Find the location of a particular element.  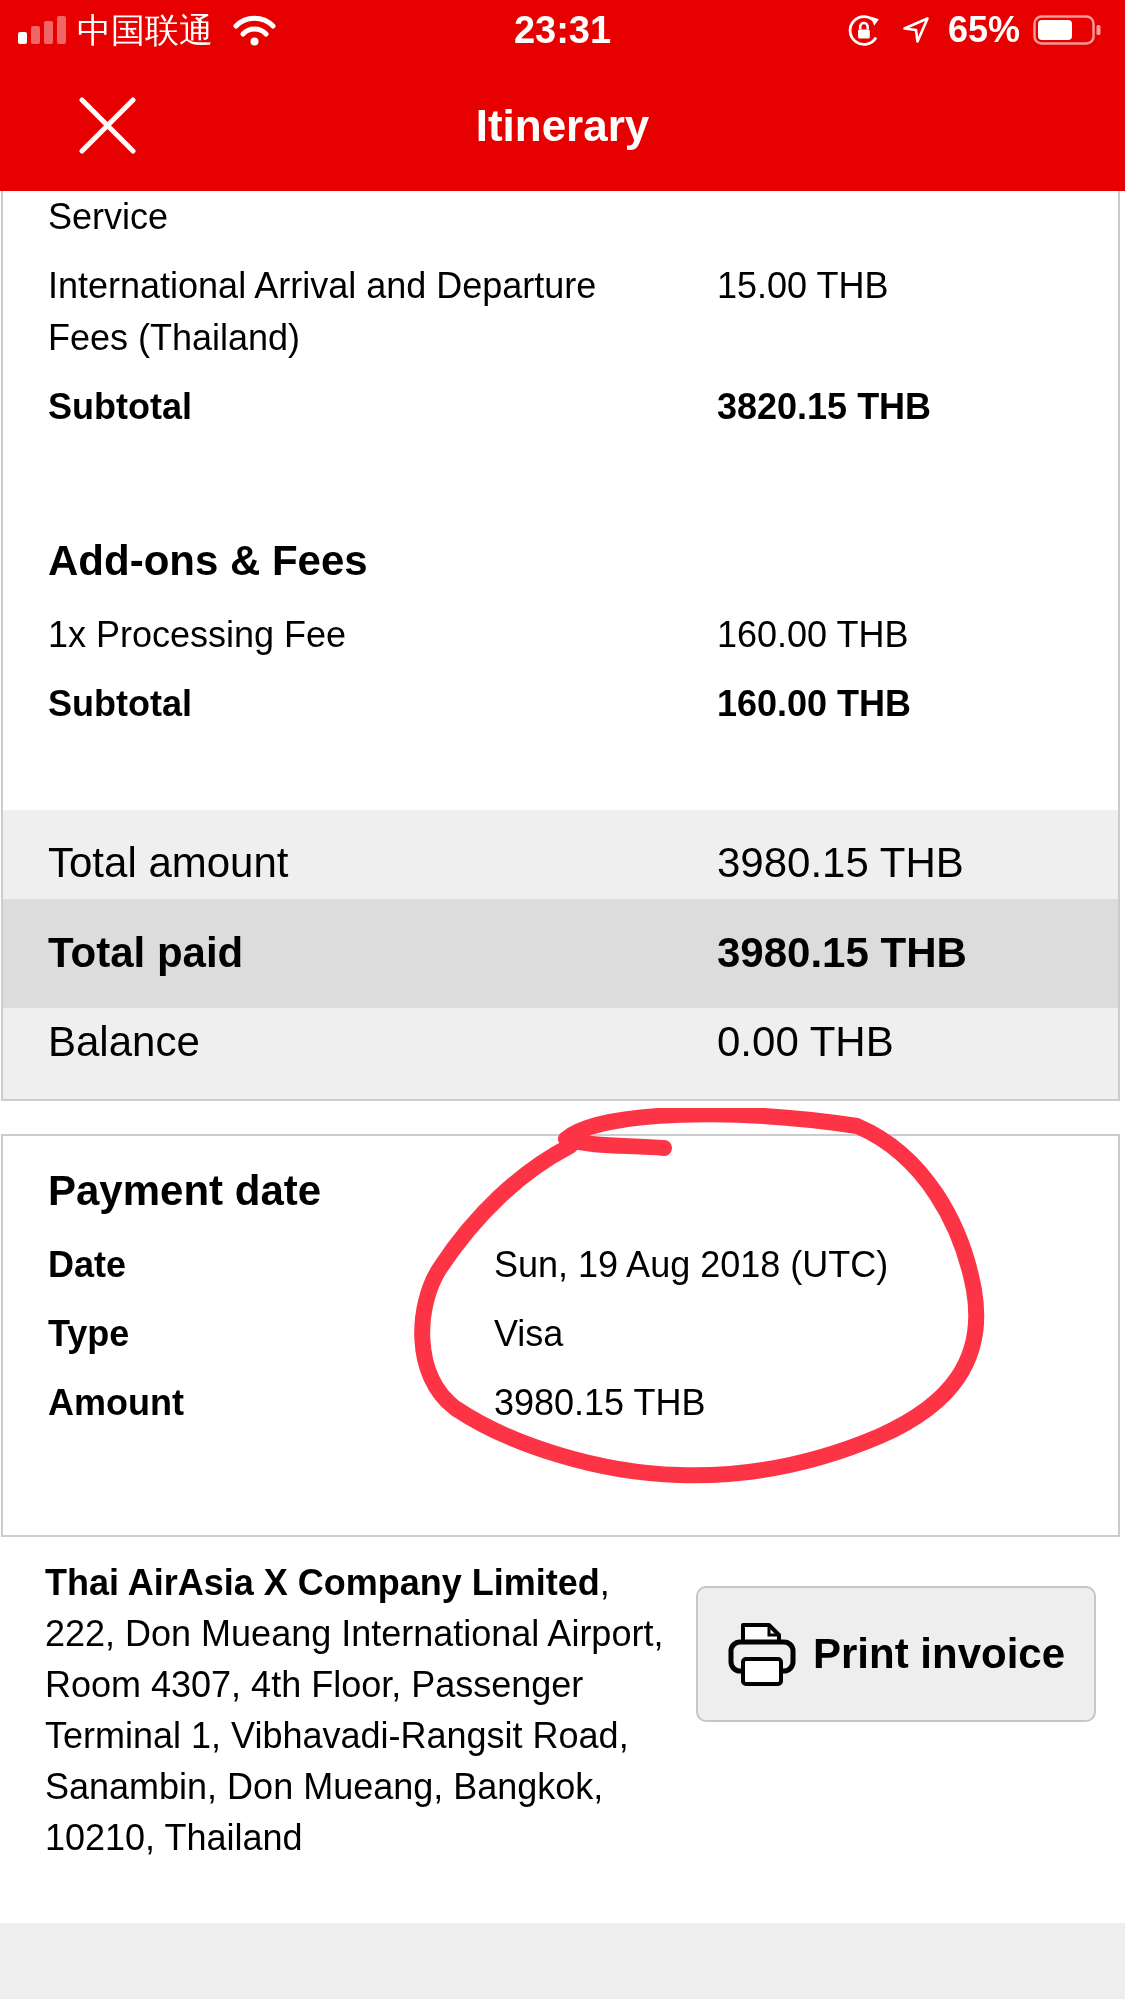

balance-label: Balance is located at coordinates (124, 1041).